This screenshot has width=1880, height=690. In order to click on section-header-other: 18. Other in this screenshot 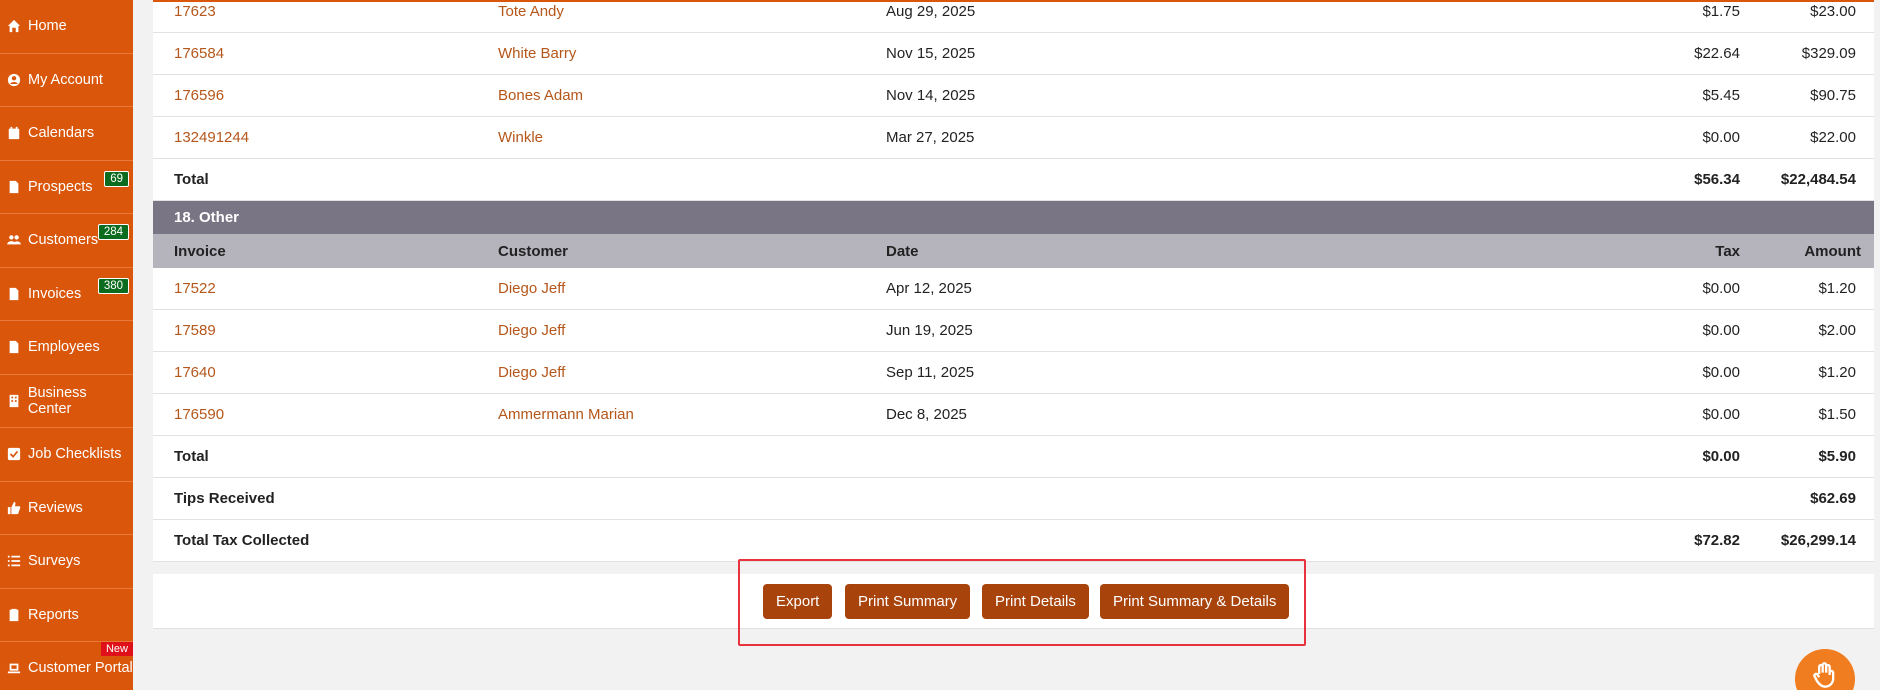, I will do `click(1013, 217)`.